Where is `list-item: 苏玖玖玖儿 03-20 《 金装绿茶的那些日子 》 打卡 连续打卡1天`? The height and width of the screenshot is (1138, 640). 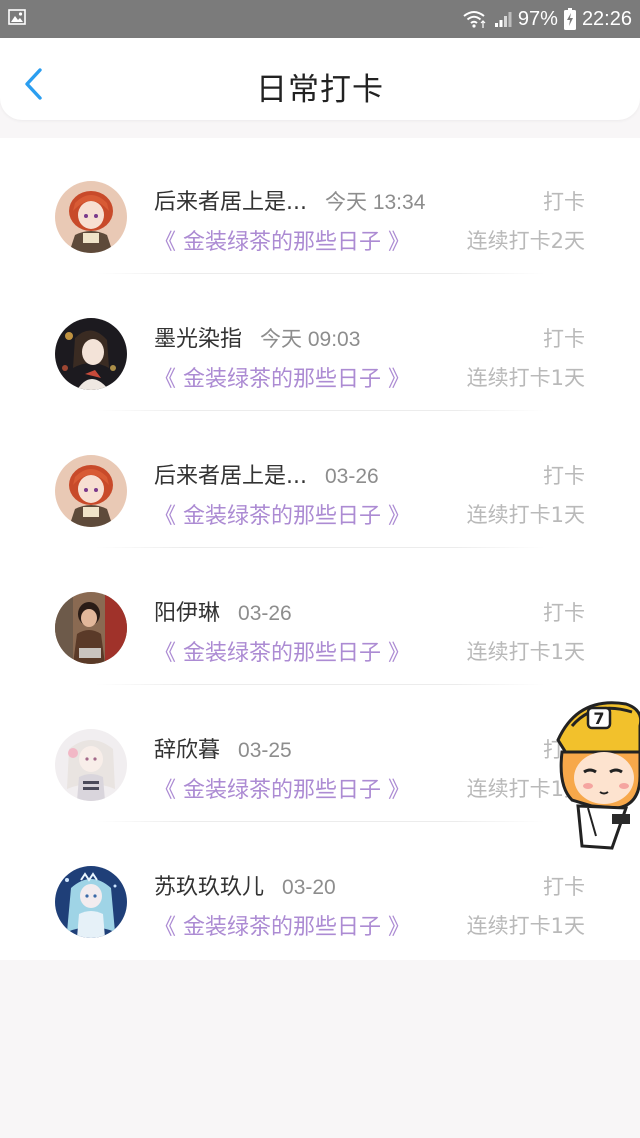 list-item: 苏玖玖玖儿 03-20 《 金装绿茶的那些日子 》 打卡 连续打卡1天 is located at coordinates (320, 891).